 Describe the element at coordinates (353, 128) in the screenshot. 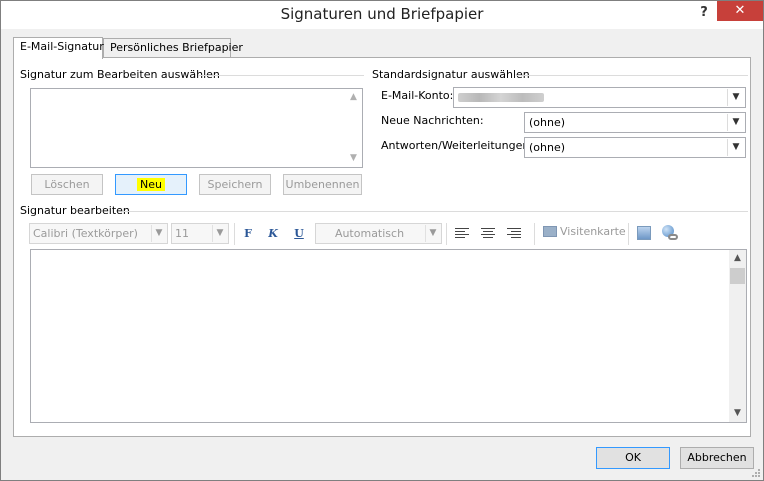

I see `signature-list-scrollbar: ▲ ▼` at that location.